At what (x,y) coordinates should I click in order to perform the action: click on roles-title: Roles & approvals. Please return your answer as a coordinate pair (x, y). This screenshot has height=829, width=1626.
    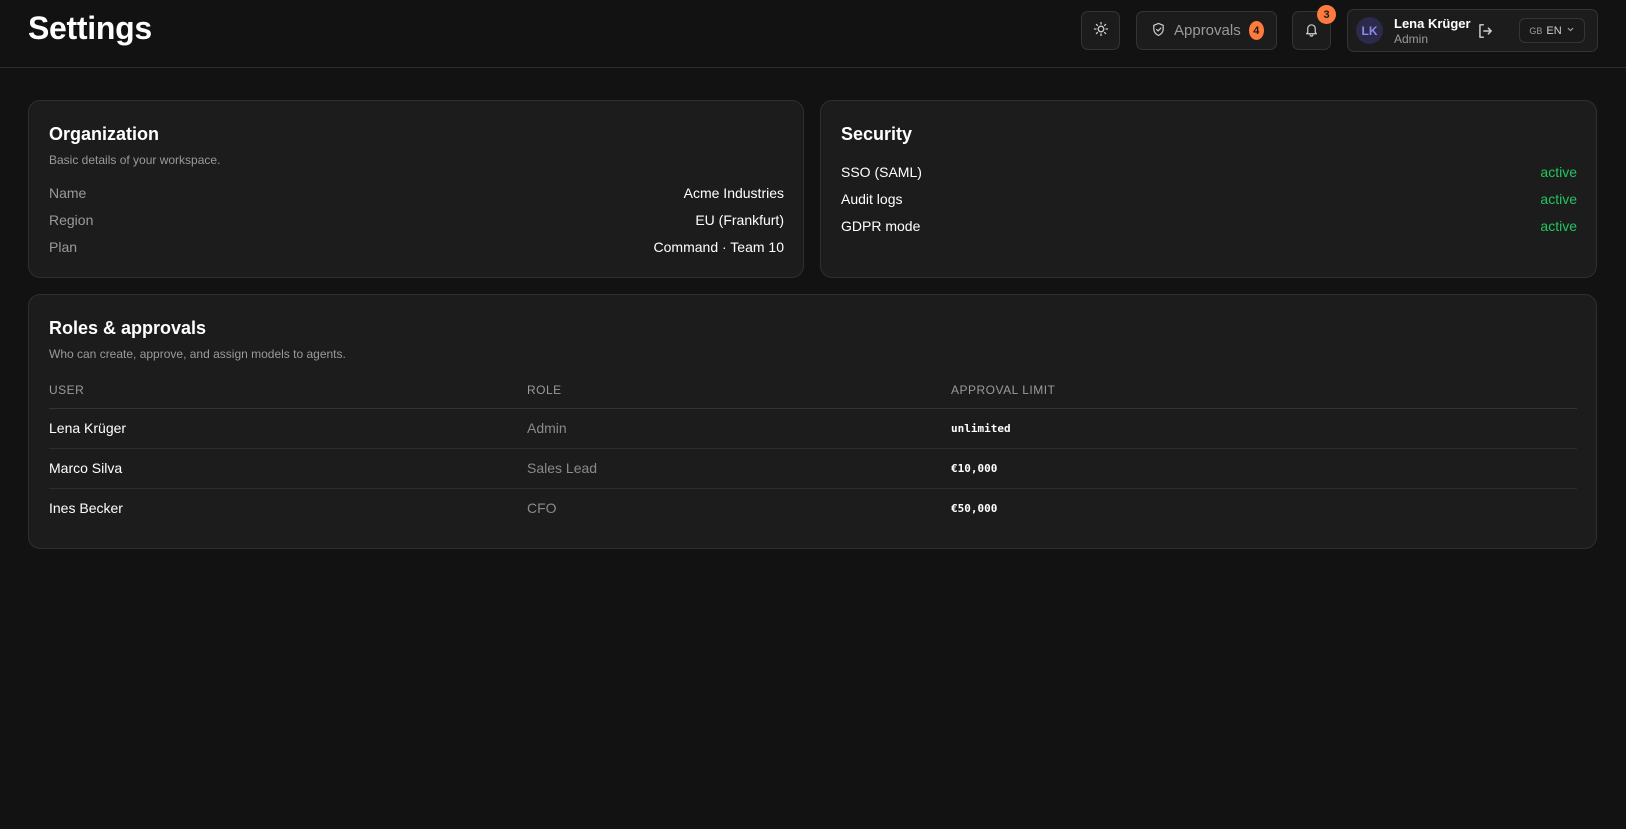
    Looking at the image, I should click on (128, 328).